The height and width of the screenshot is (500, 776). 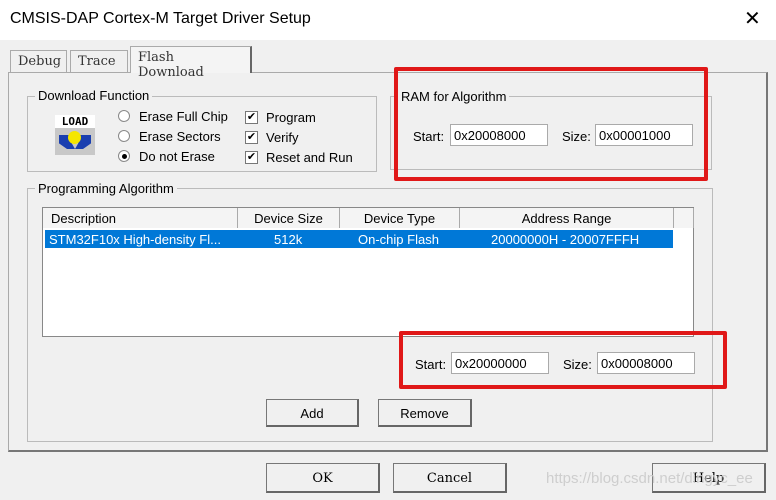 I want to click on program-label: Program, so click(x=291, y=117).